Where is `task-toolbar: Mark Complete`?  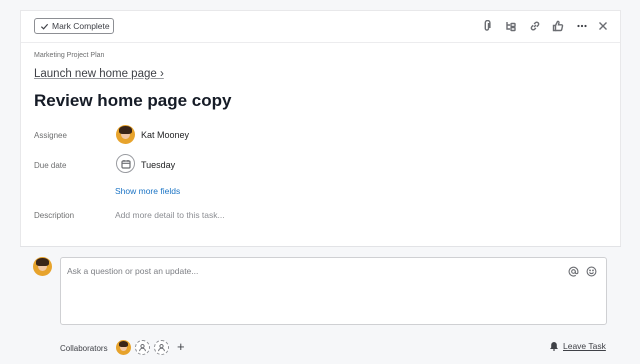 task-toolbar: Mark Complete is located at coordinates (320, 27).